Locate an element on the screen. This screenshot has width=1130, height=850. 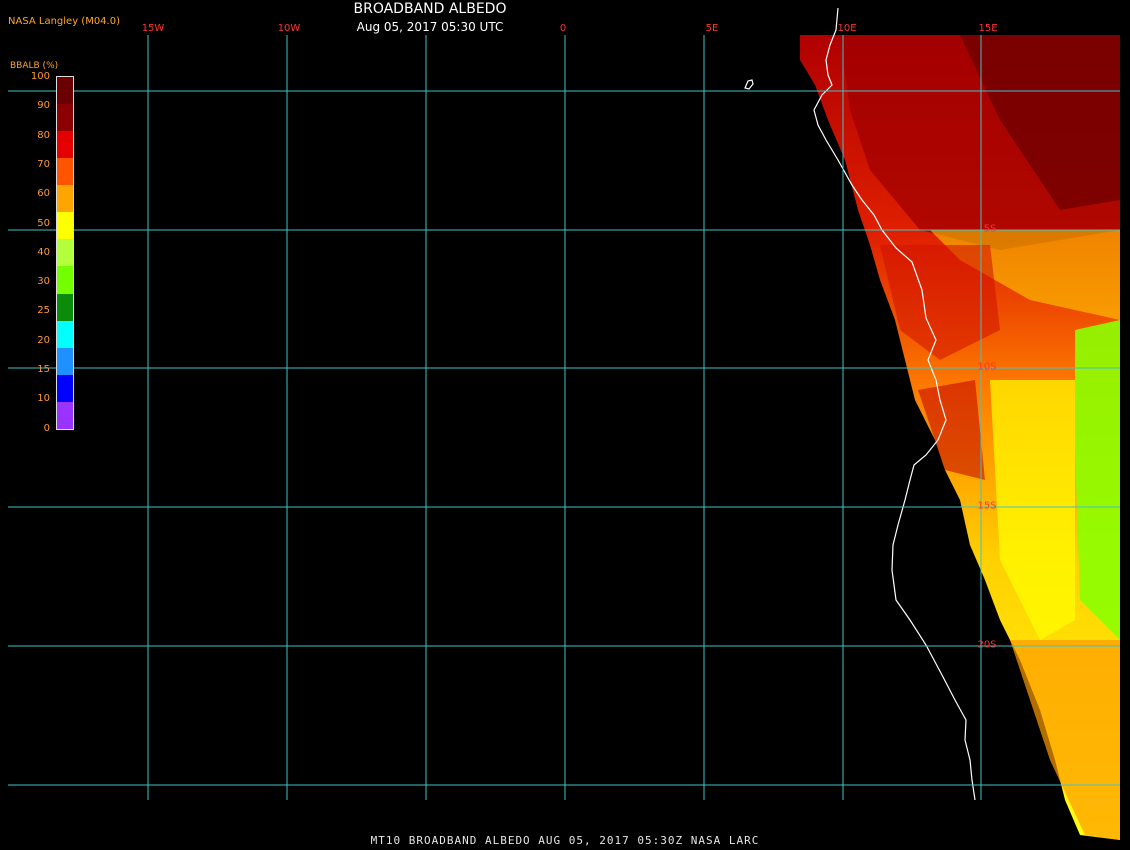
lon-label-5e: 5E is located at coordinates (712, 28).